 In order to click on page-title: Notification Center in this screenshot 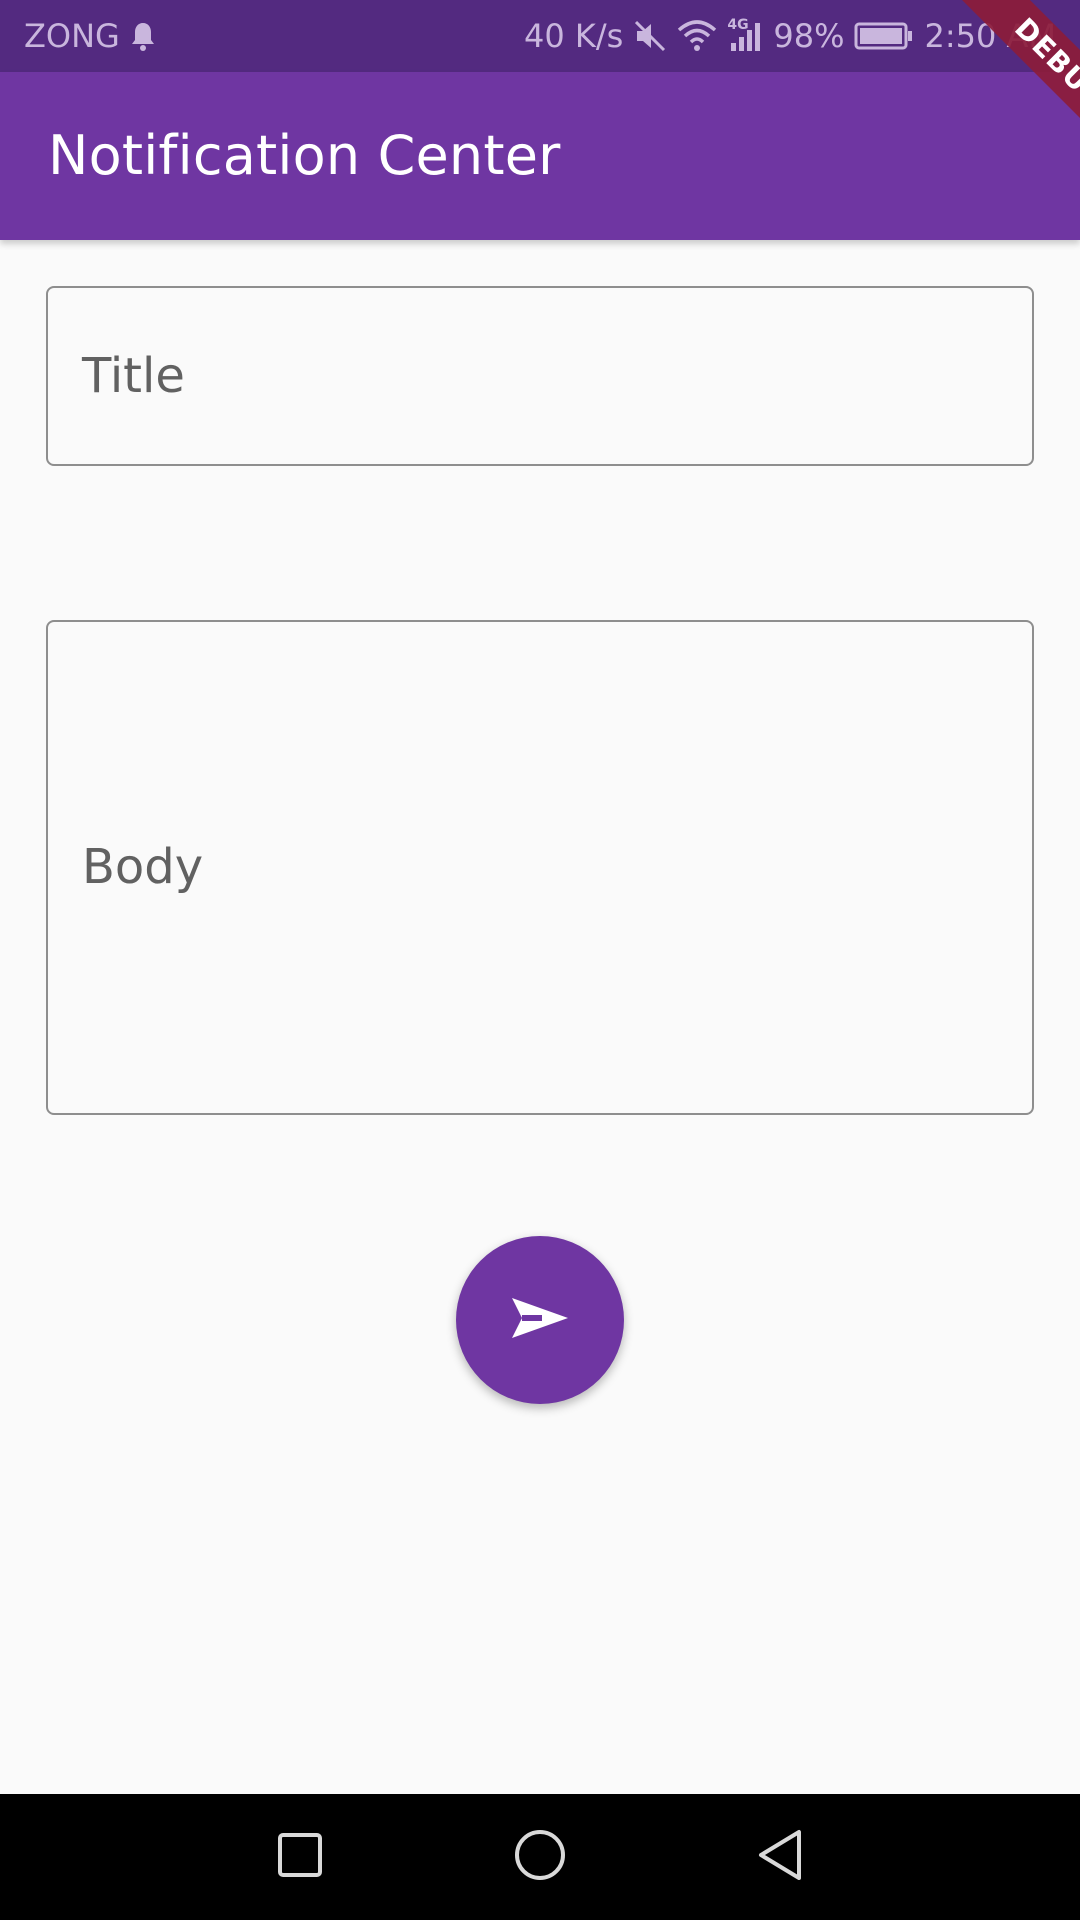, I will do `click(304, 155)`.